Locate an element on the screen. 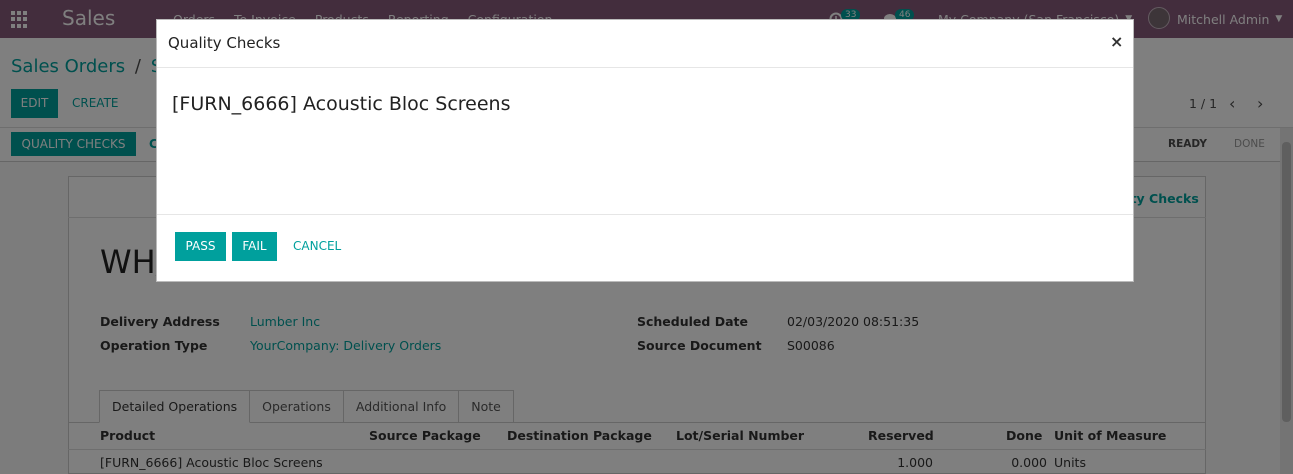 The width and height of the screenshot is (1293, 474). close-icon: × is located at coordinates (1116, 41).